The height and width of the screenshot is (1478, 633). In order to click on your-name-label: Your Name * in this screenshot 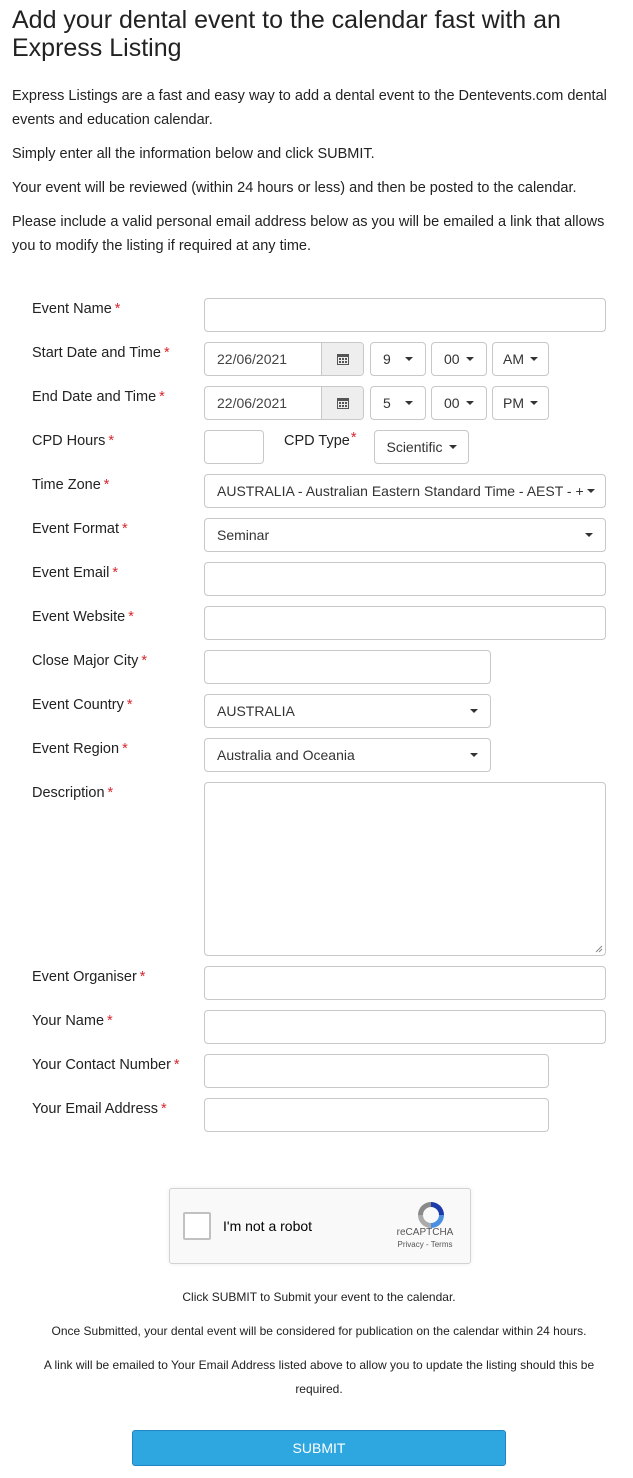, I will do `click(72, 1021)`.